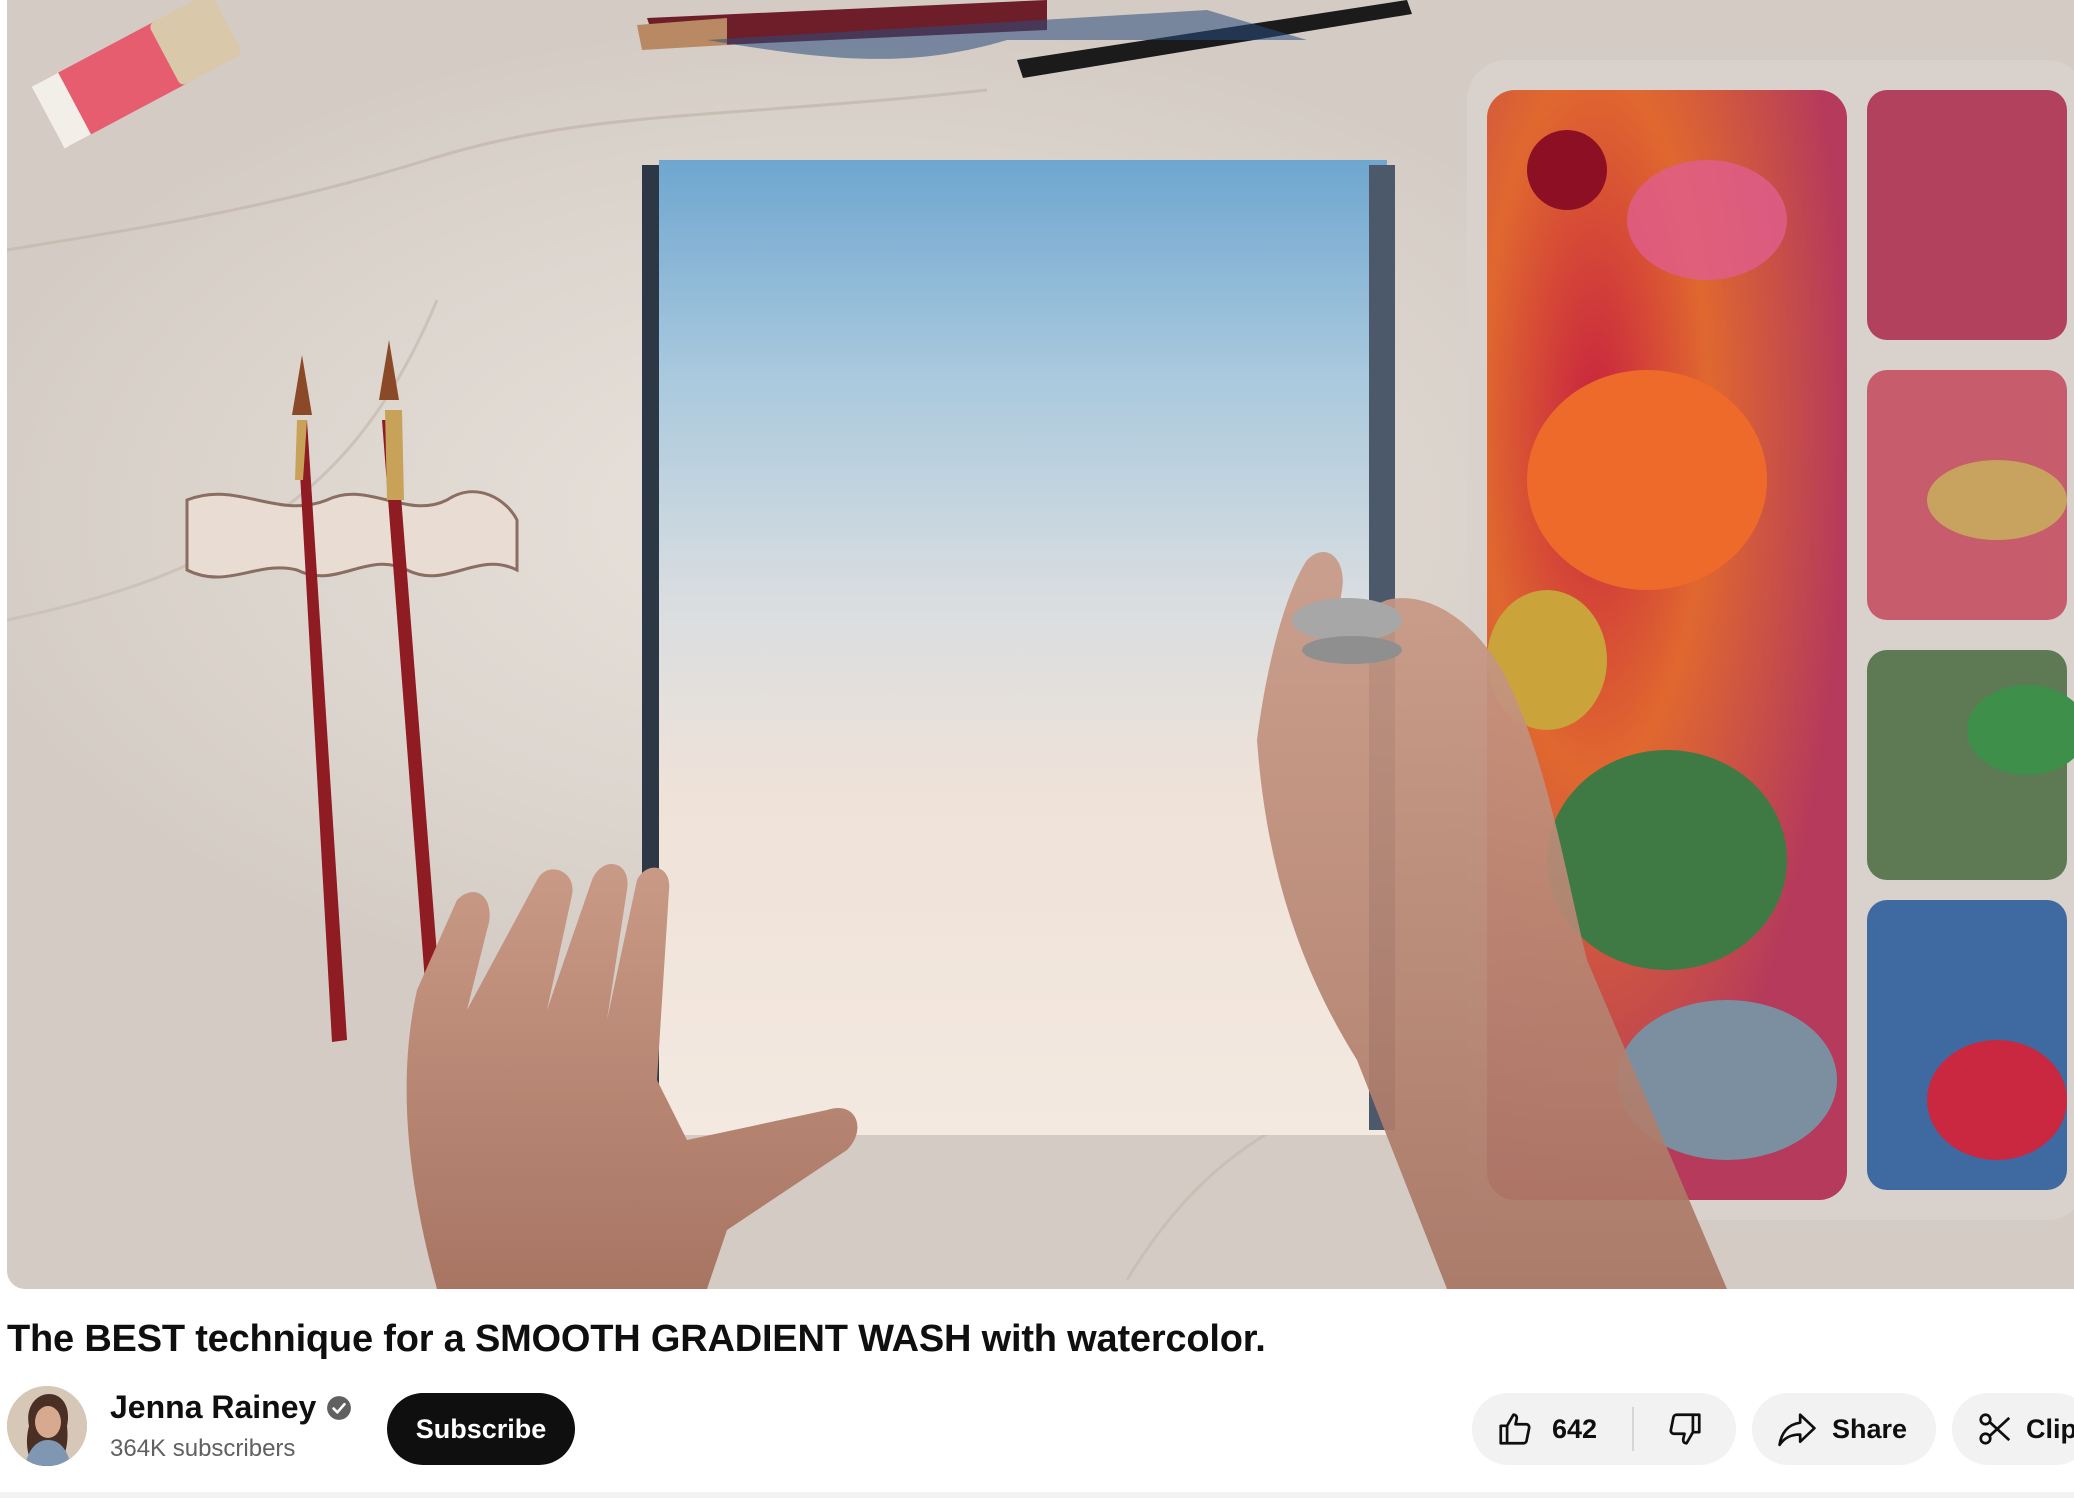  I want to click on thumbs-up-icon, so click(1515, 1429).